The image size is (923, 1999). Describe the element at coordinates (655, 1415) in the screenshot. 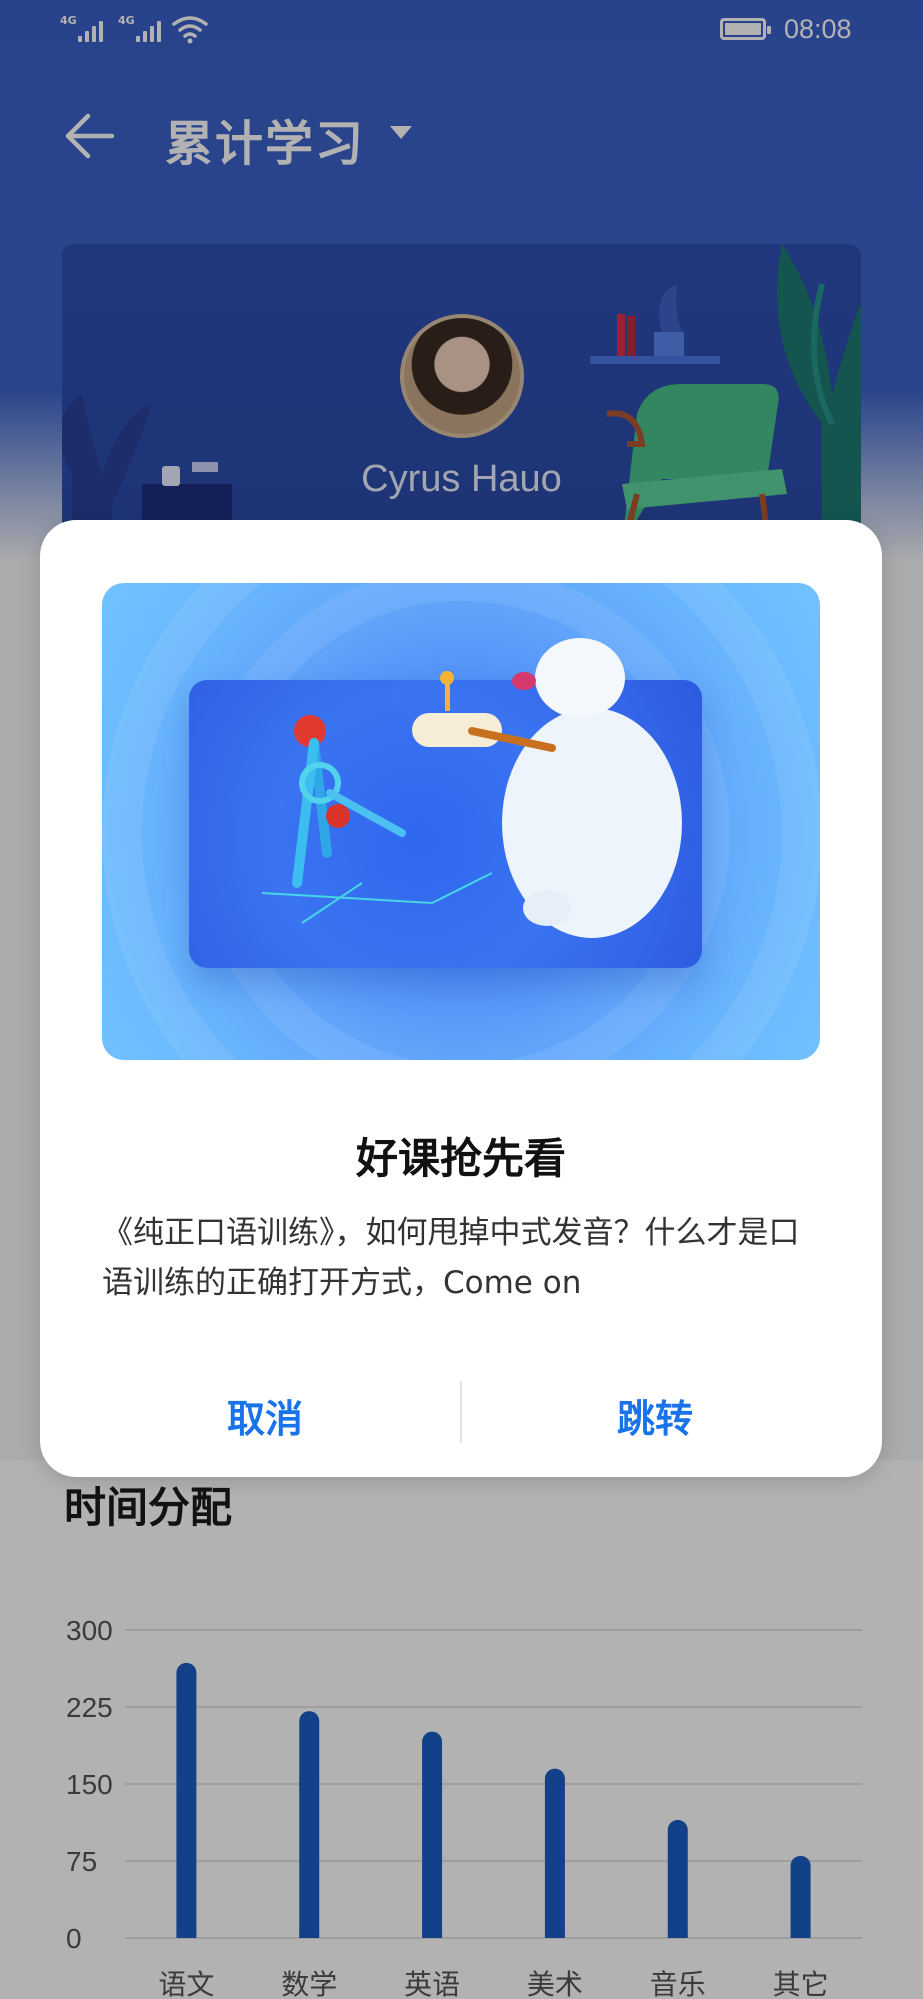

I see `jump-button: 跳转` at that location.